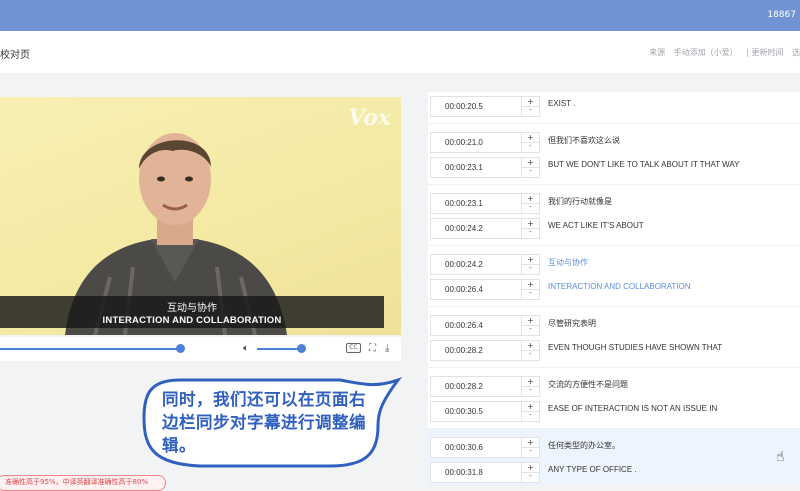 This screenshot has width=800, height=491. I want to click on subtitle-text: ANY TYPE OF OFFICE ., so click(592, 469).